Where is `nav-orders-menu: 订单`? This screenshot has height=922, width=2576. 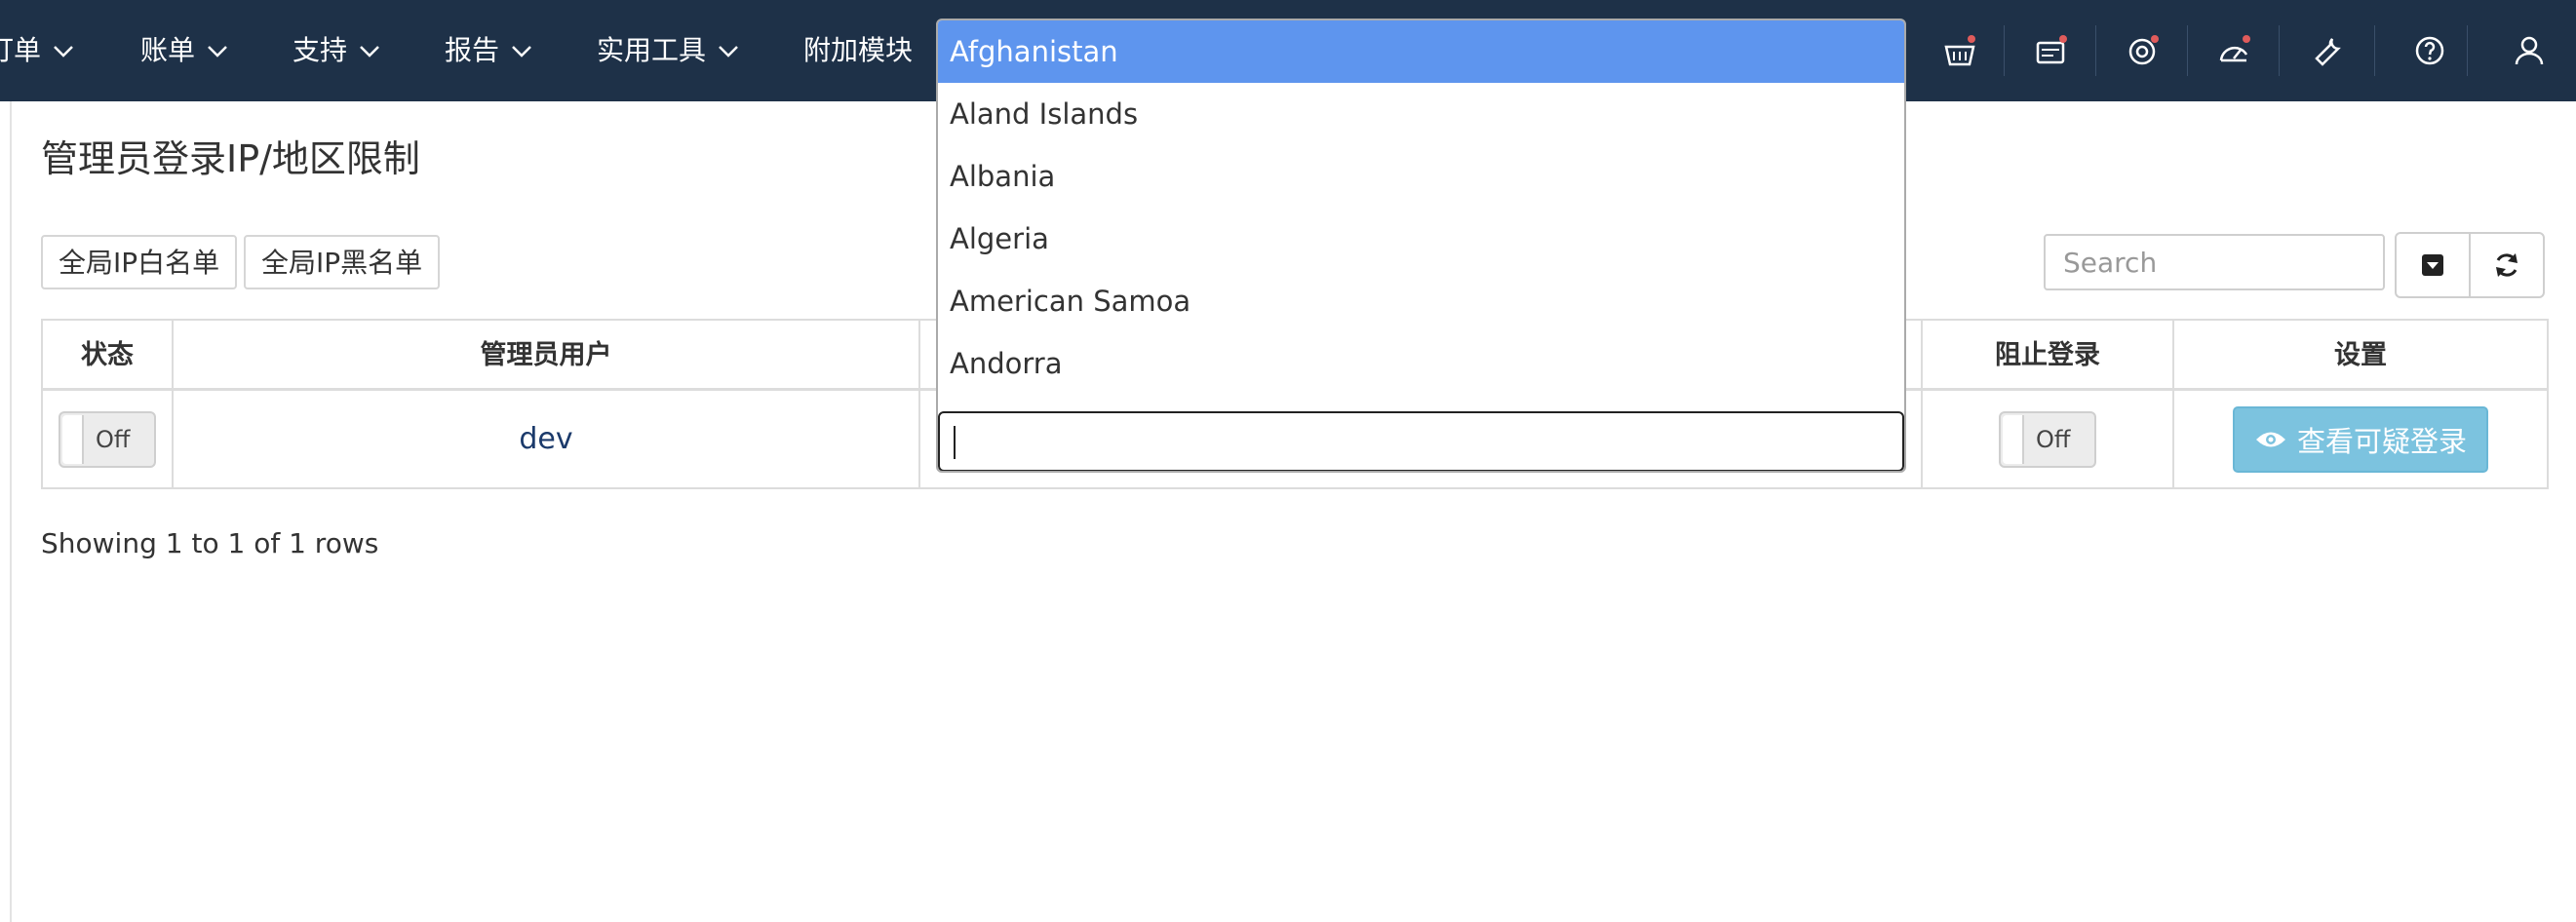
nav-orders-menu: 订单 is located at coordinates (37, 50).